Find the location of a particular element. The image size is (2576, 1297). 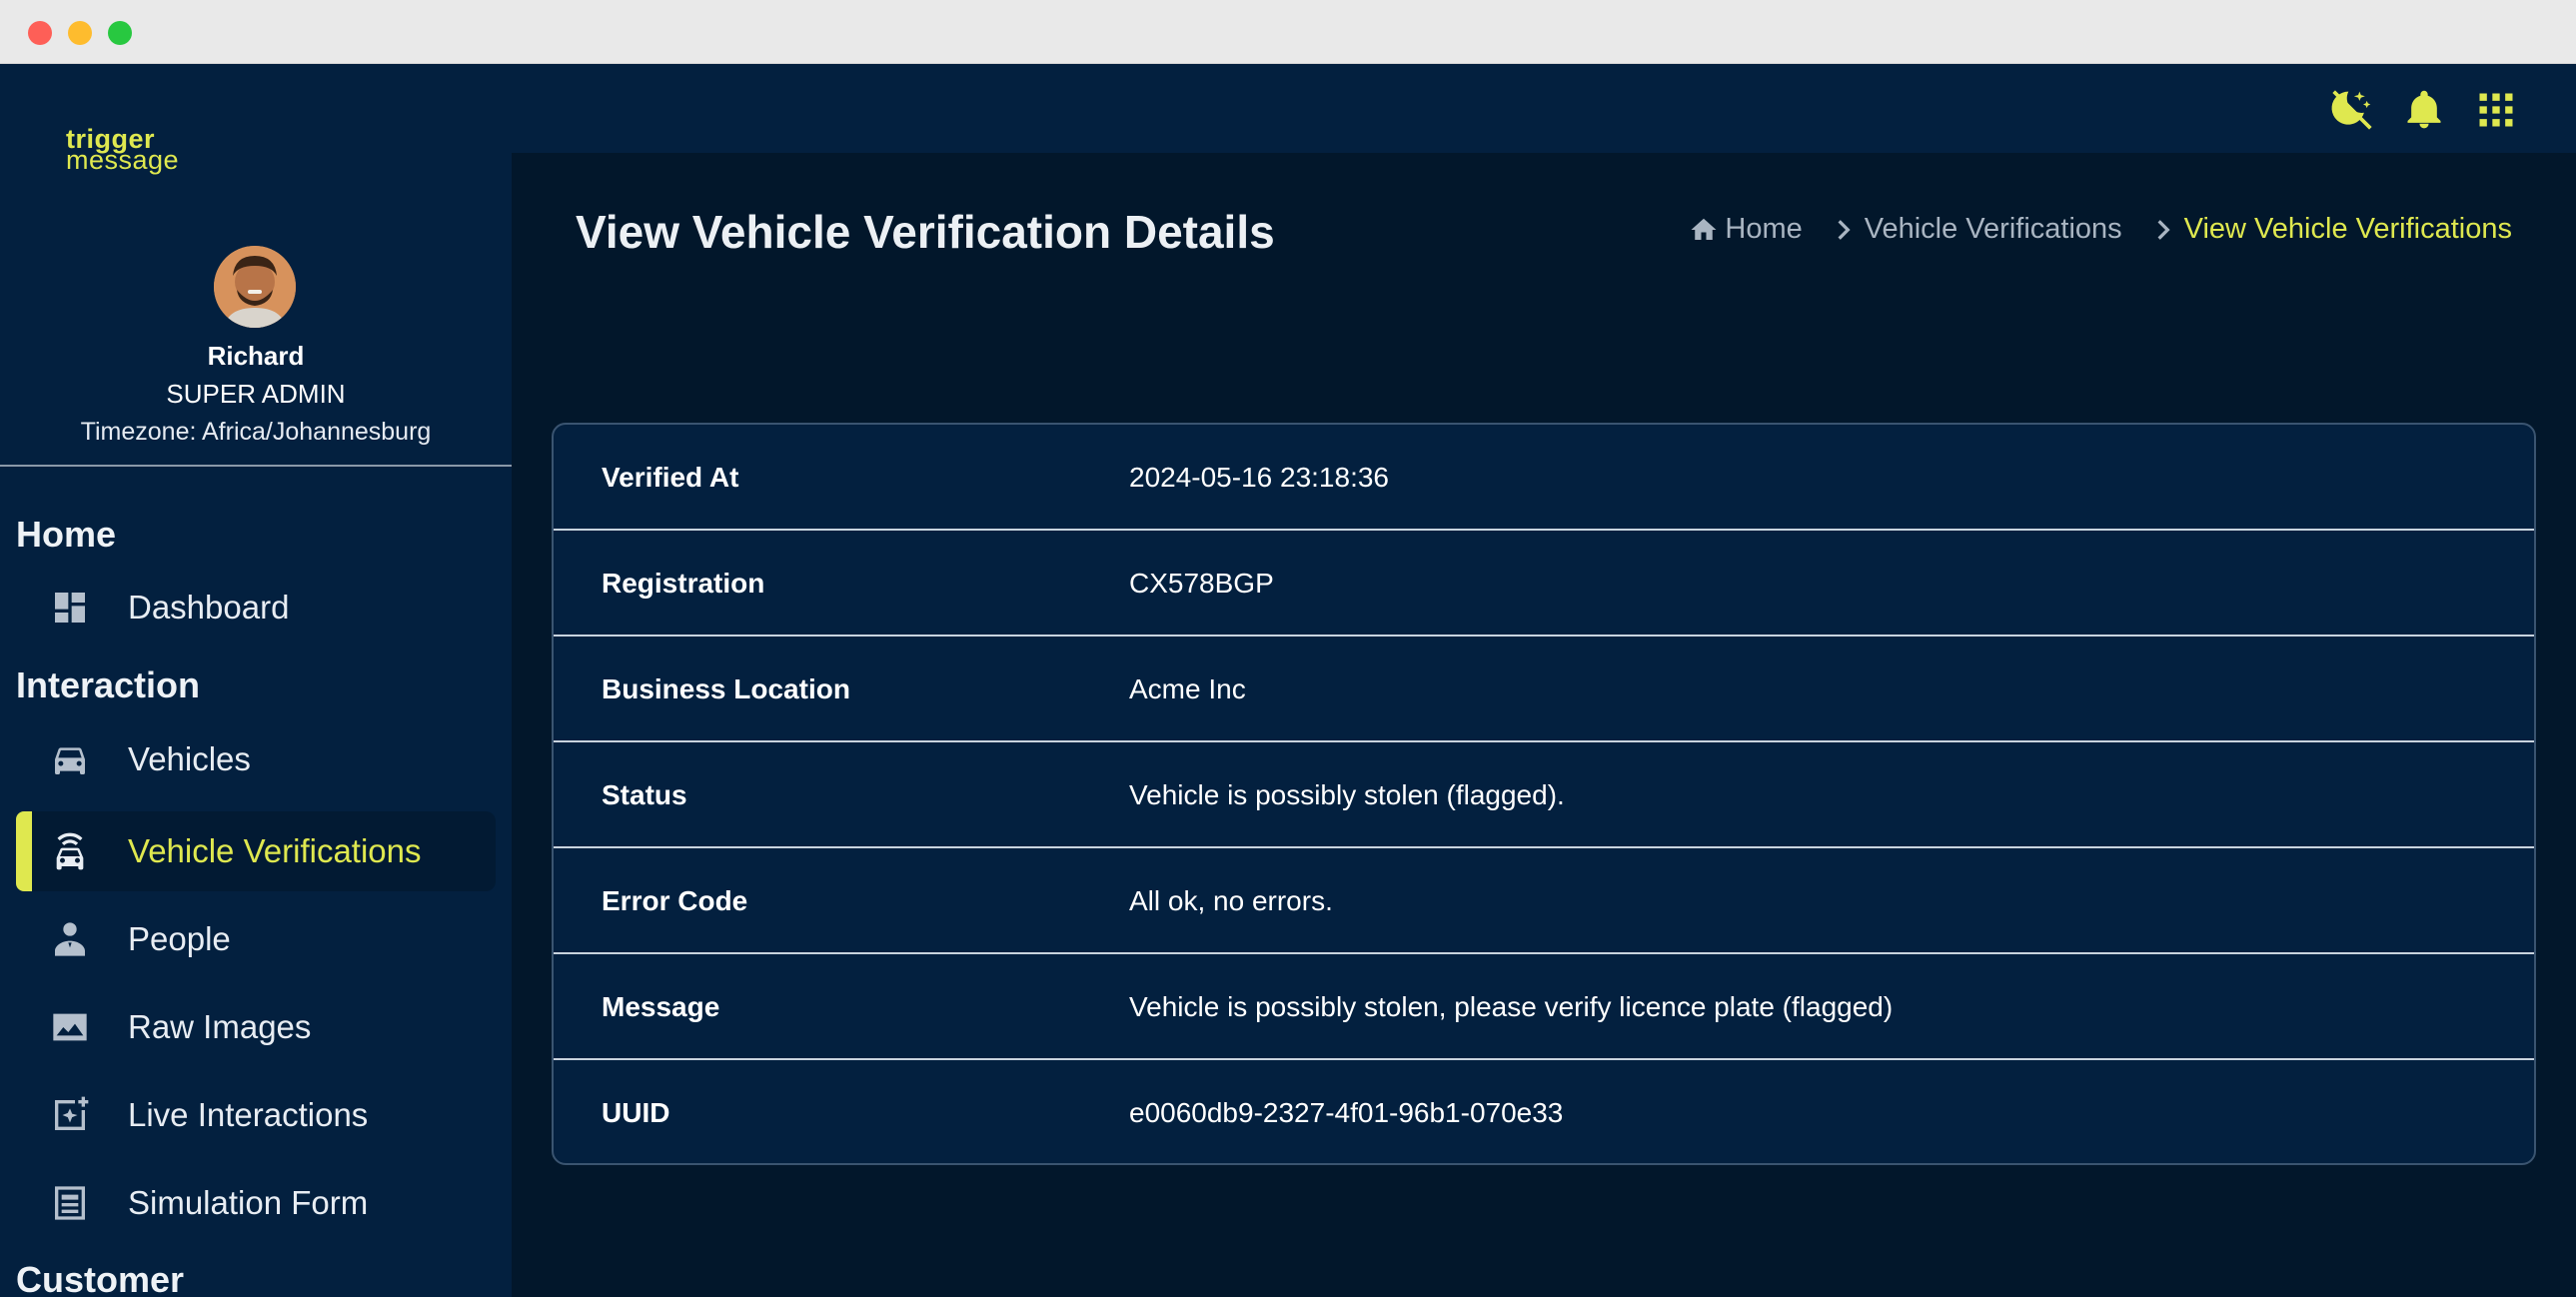

sidebar-item-label: Dashboard is located at coordinates (209, 608).